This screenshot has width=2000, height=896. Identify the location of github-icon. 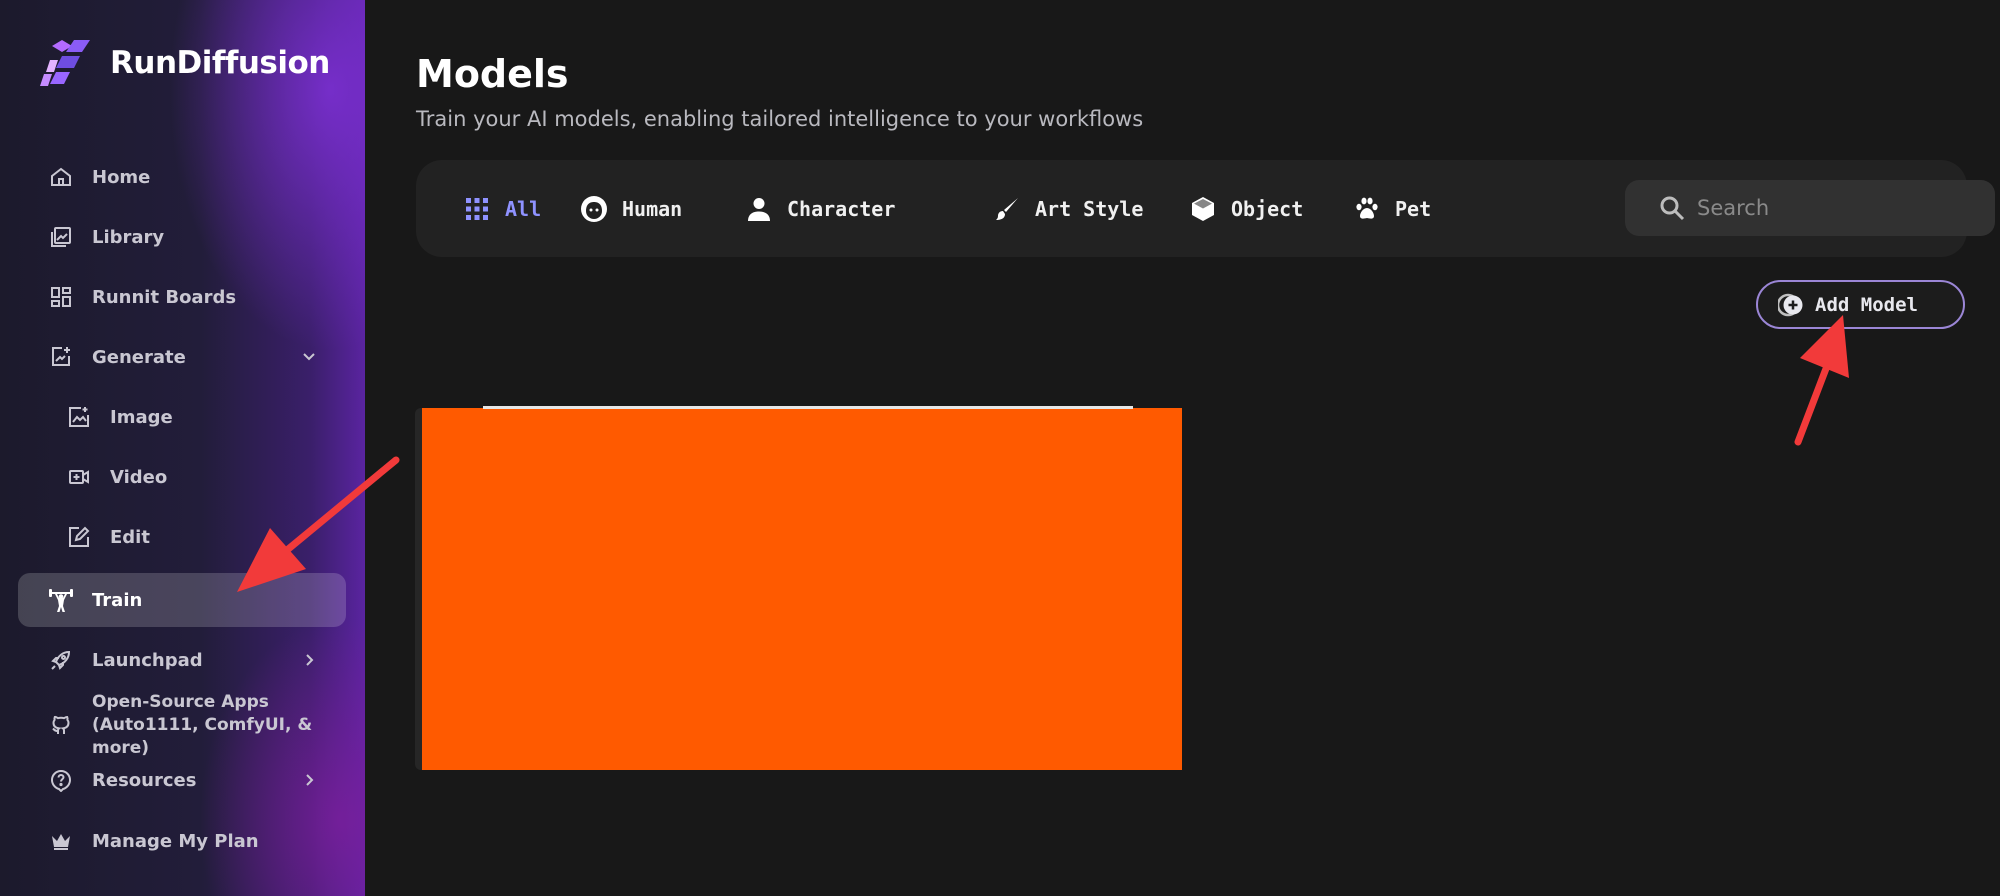
(61, 725).